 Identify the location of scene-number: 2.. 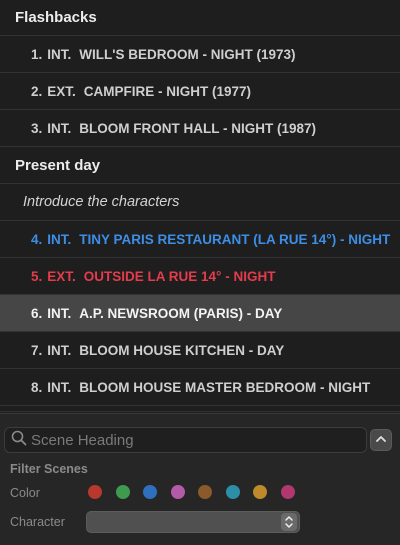
(37, 91).